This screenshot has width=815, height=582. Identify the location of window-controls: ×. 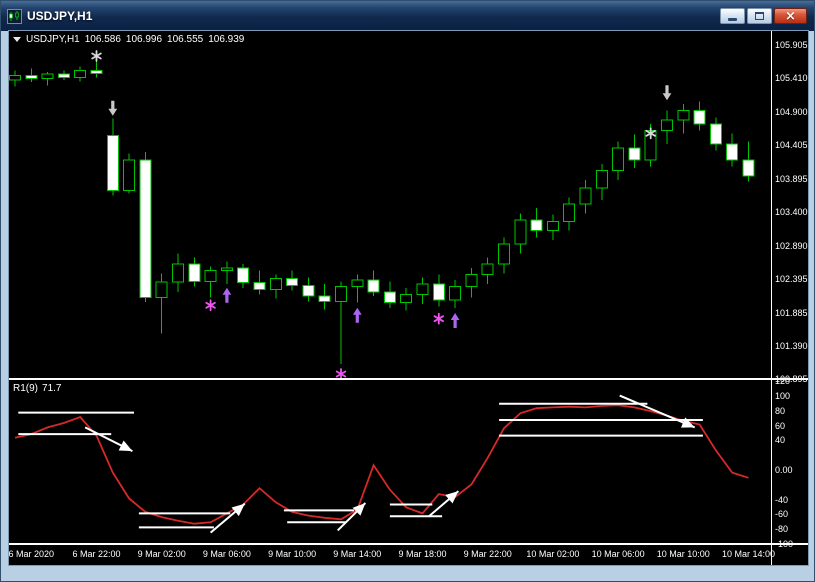
(763, 16).